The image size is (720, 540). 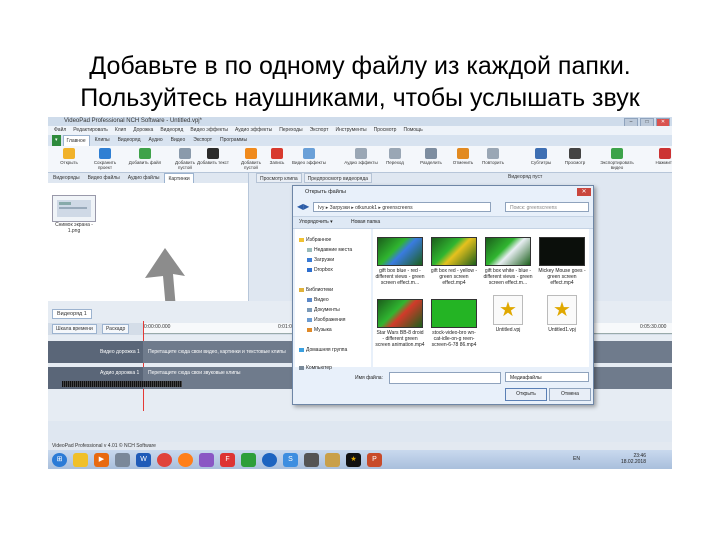 I want to click on ribbon-button: Просмотр, so click(x=575, y=159).